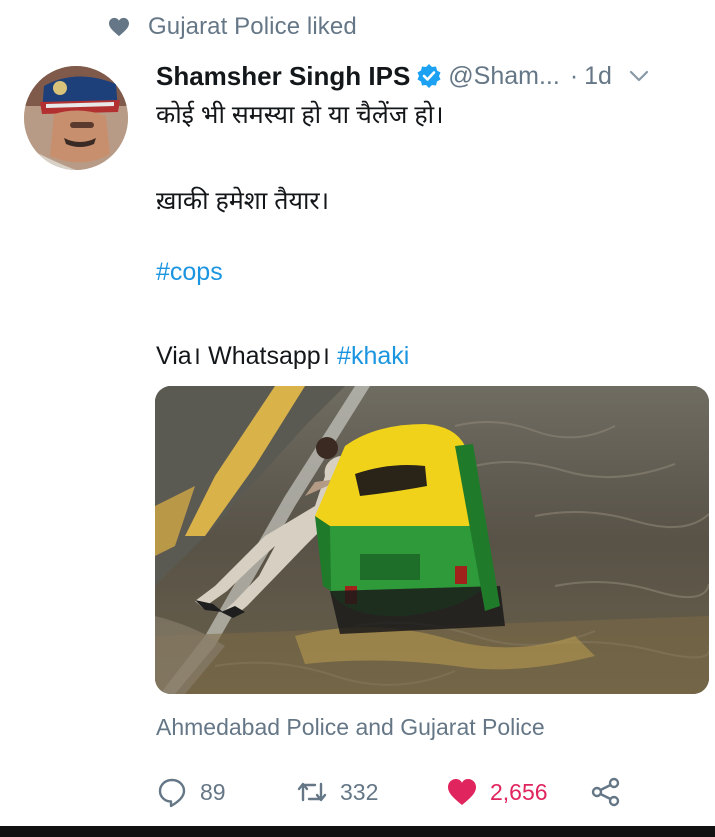 This screenshot has height=837, width=715. What do you see at coordinates (337, 792) in the screenshot?
I see `retweet-button: 332` at bounding box center [337, 792].